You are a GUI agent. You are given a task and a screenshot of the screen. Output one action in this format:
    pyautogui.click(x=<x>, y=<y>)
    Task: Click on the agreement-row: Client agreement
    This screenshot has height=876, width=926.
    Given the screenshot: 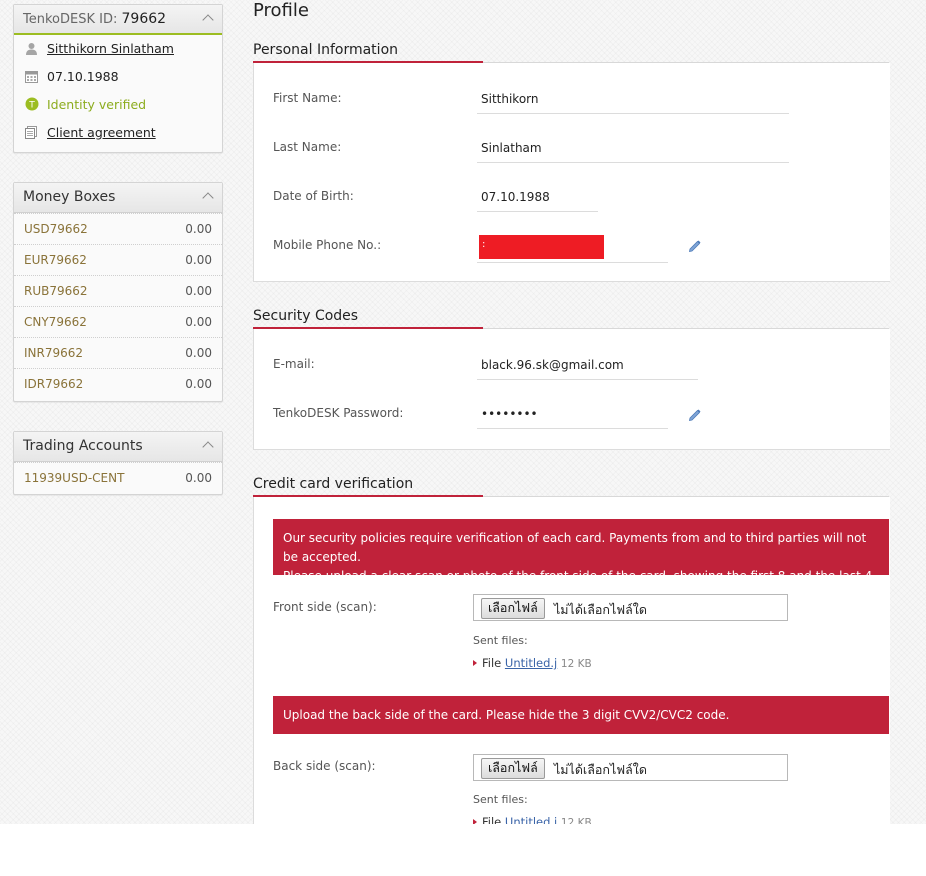 What is the action you would take?
    pyautogui.click(x=118, y=133)
    